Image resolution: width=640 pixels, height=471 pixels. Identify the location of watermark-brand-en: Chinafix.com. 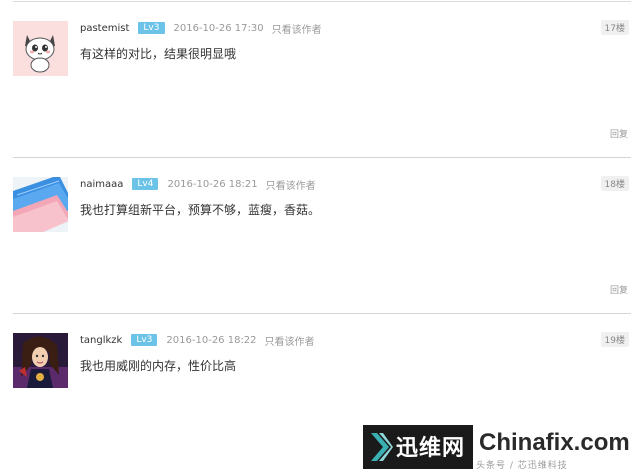
(554, 442).